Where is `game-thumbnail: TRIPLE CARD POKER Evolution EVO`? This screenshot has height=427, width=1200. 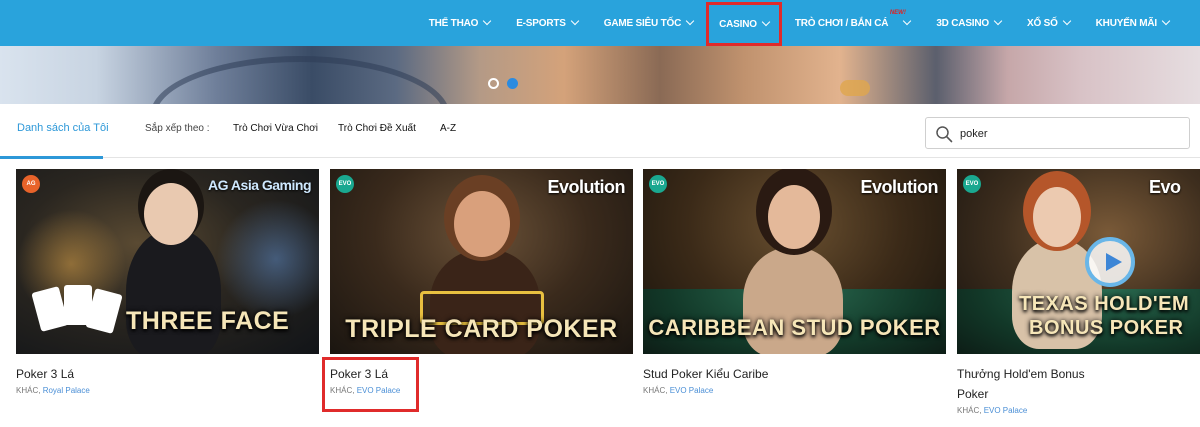 game-thumbnail: TRIPLE CARD POKER Evolution EVO is located at coordinates (481, 261).